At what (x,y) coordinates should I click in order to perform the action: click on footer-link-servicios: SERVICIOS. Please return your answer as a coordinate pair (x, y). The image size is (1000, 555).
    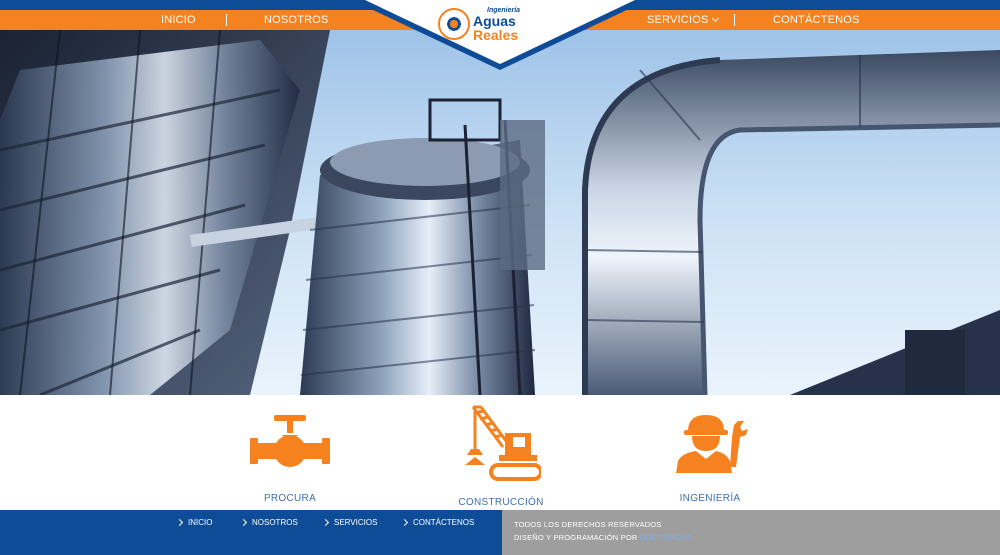
    Looking at the image, I should click on (349, 522).